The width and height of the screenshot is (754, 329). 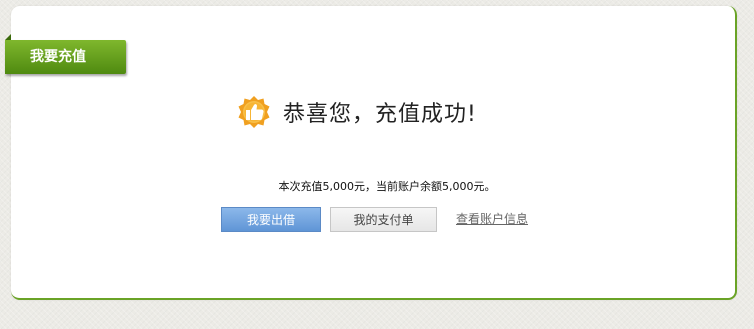 I want to click on lend-button: 我要出借, so click(x=271, y=219).